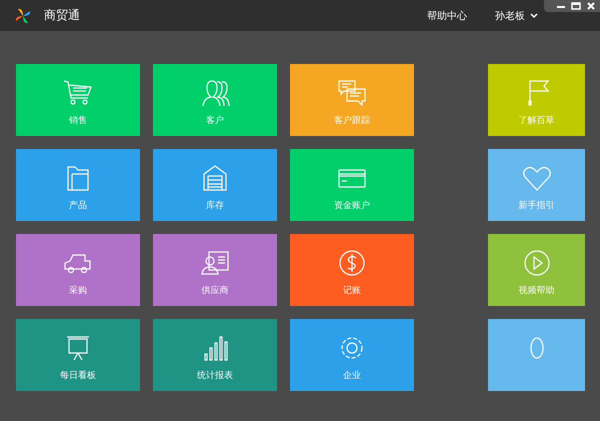 This screenshot has height=421, width=600. What do you see at coordinates (78, 376) in the screenshot?
I see `tile-label: 每日看板` at bounding box center [78, 376].